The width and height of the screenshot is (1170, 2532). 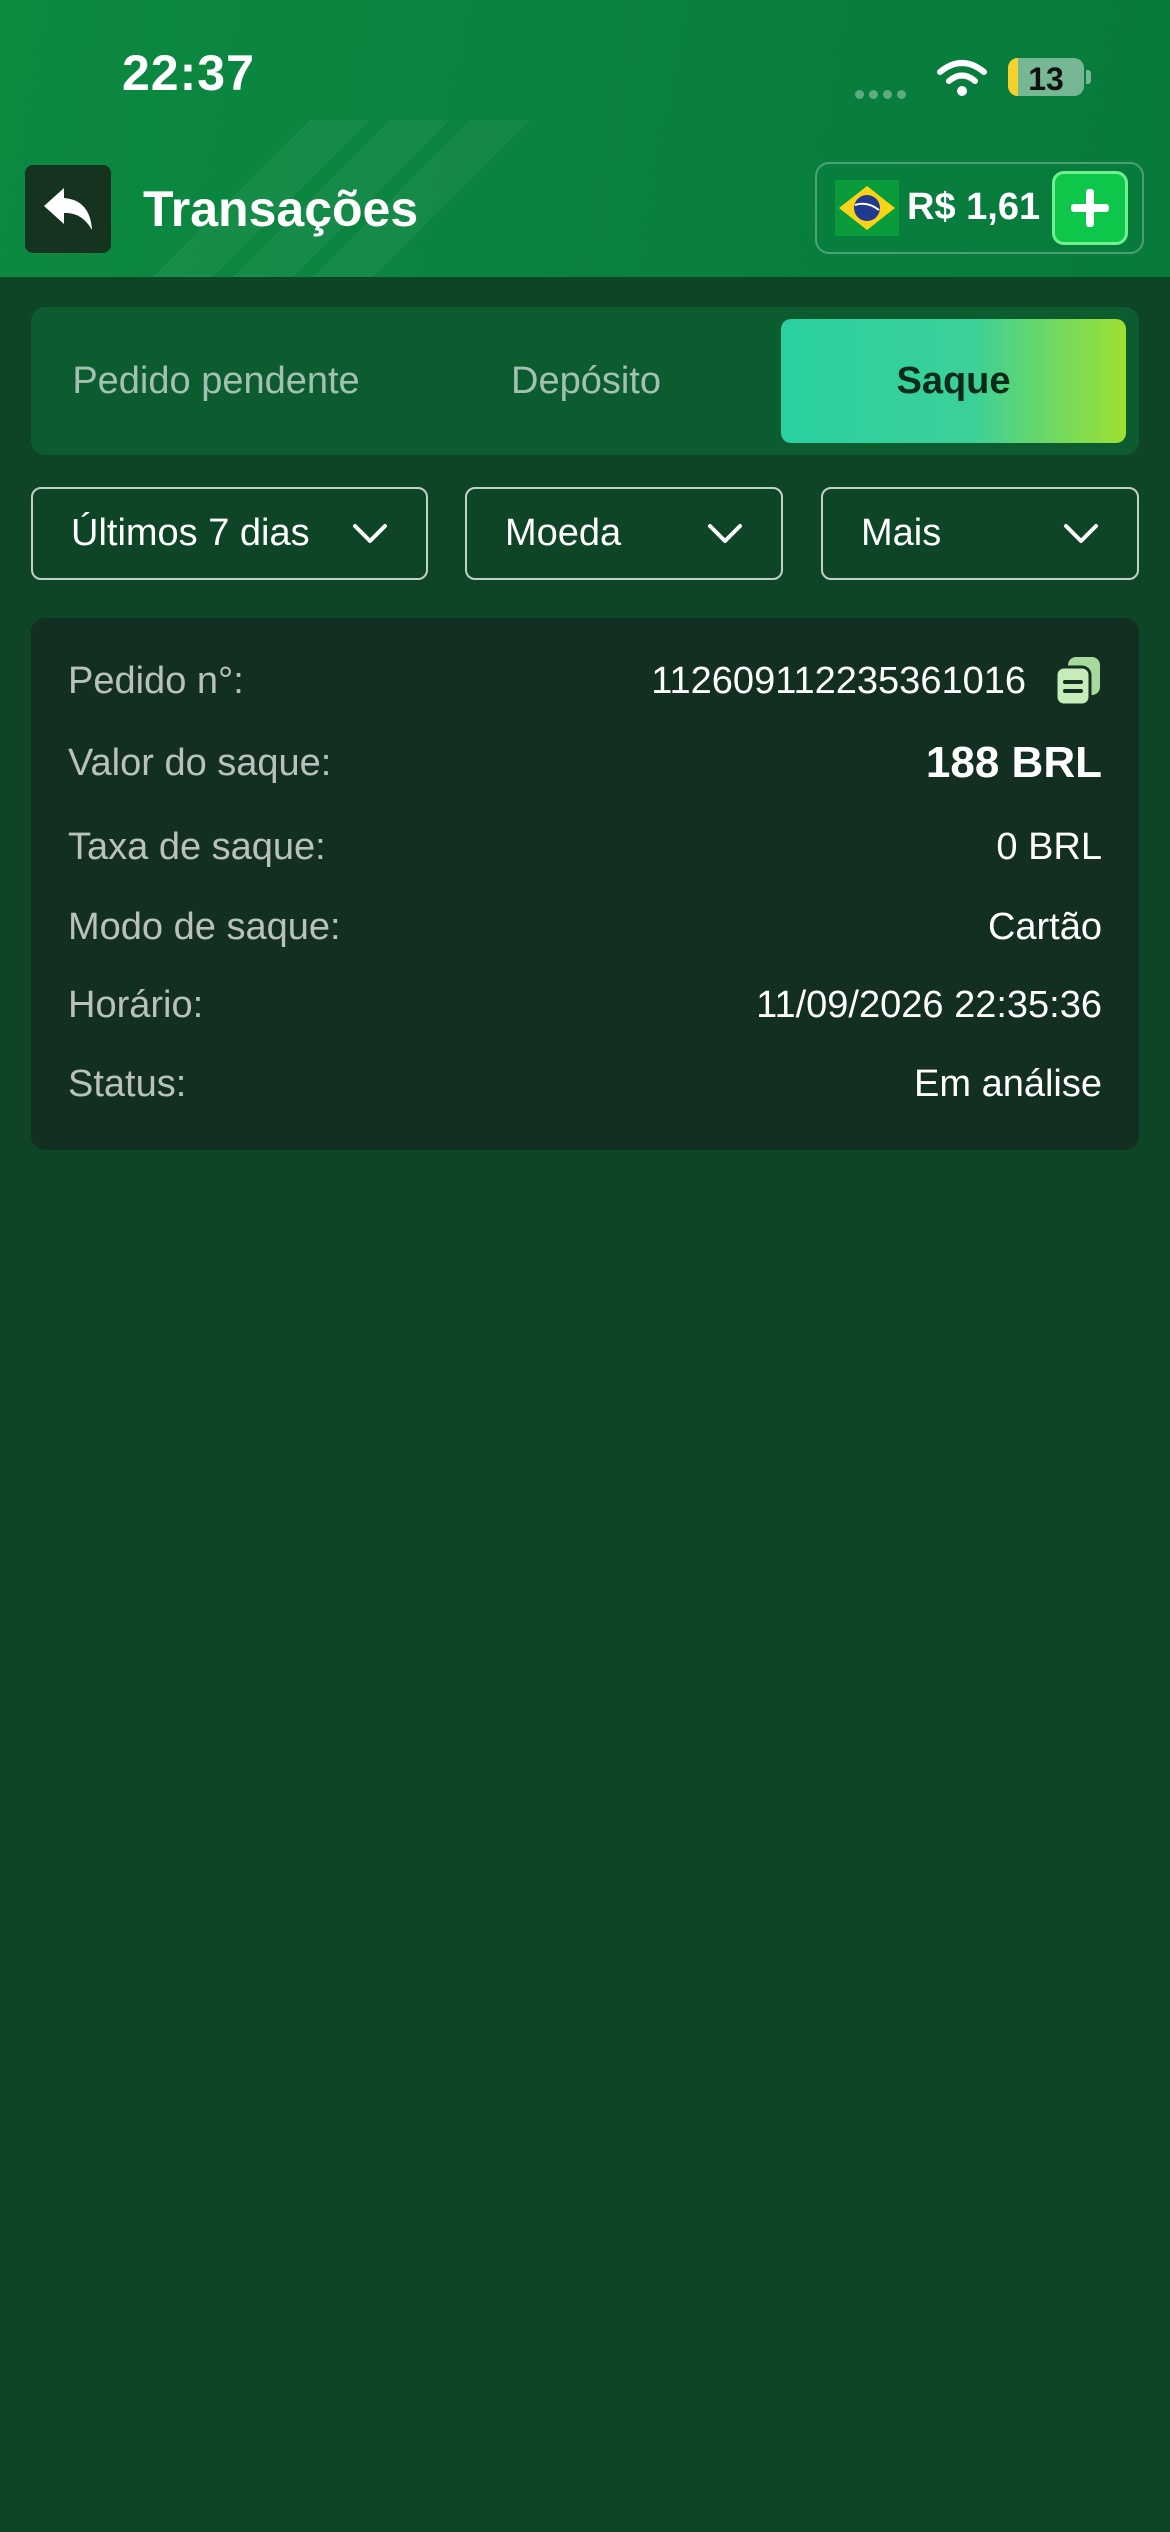 I want to click on currency-filter-dropdown: Moeda, so click(x=624, y=533).